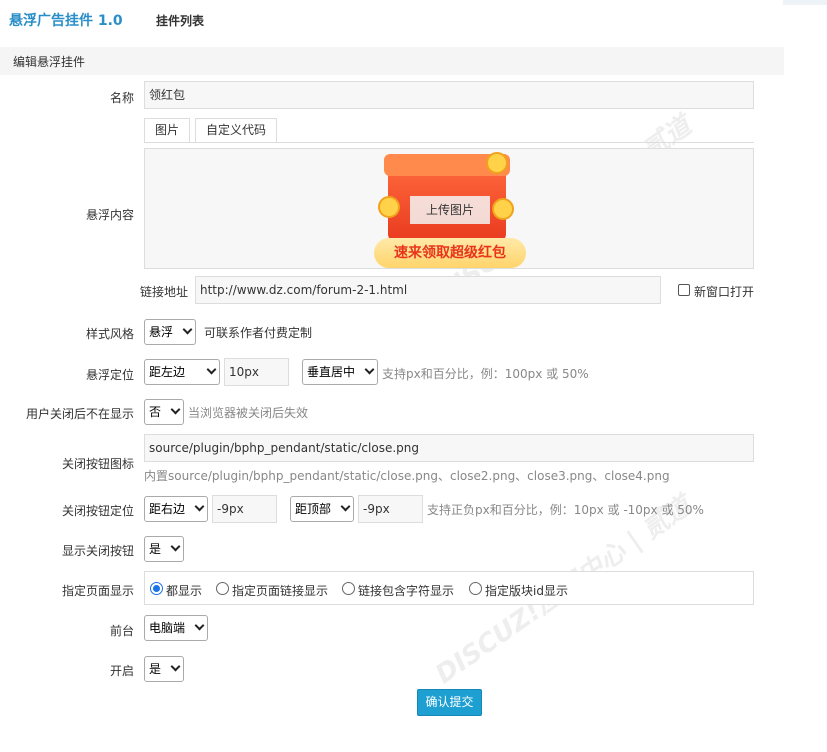 Image resolution: width=827 pixels, height=752 pixels. I want to click on close-position-vertical-select: 距顶部, so click(322, 509).